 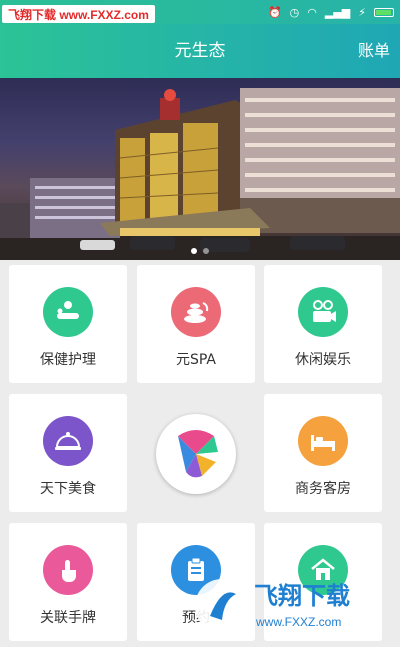 I want to click on tile-label: 休闲娱乐, so click(x=323, y=360).